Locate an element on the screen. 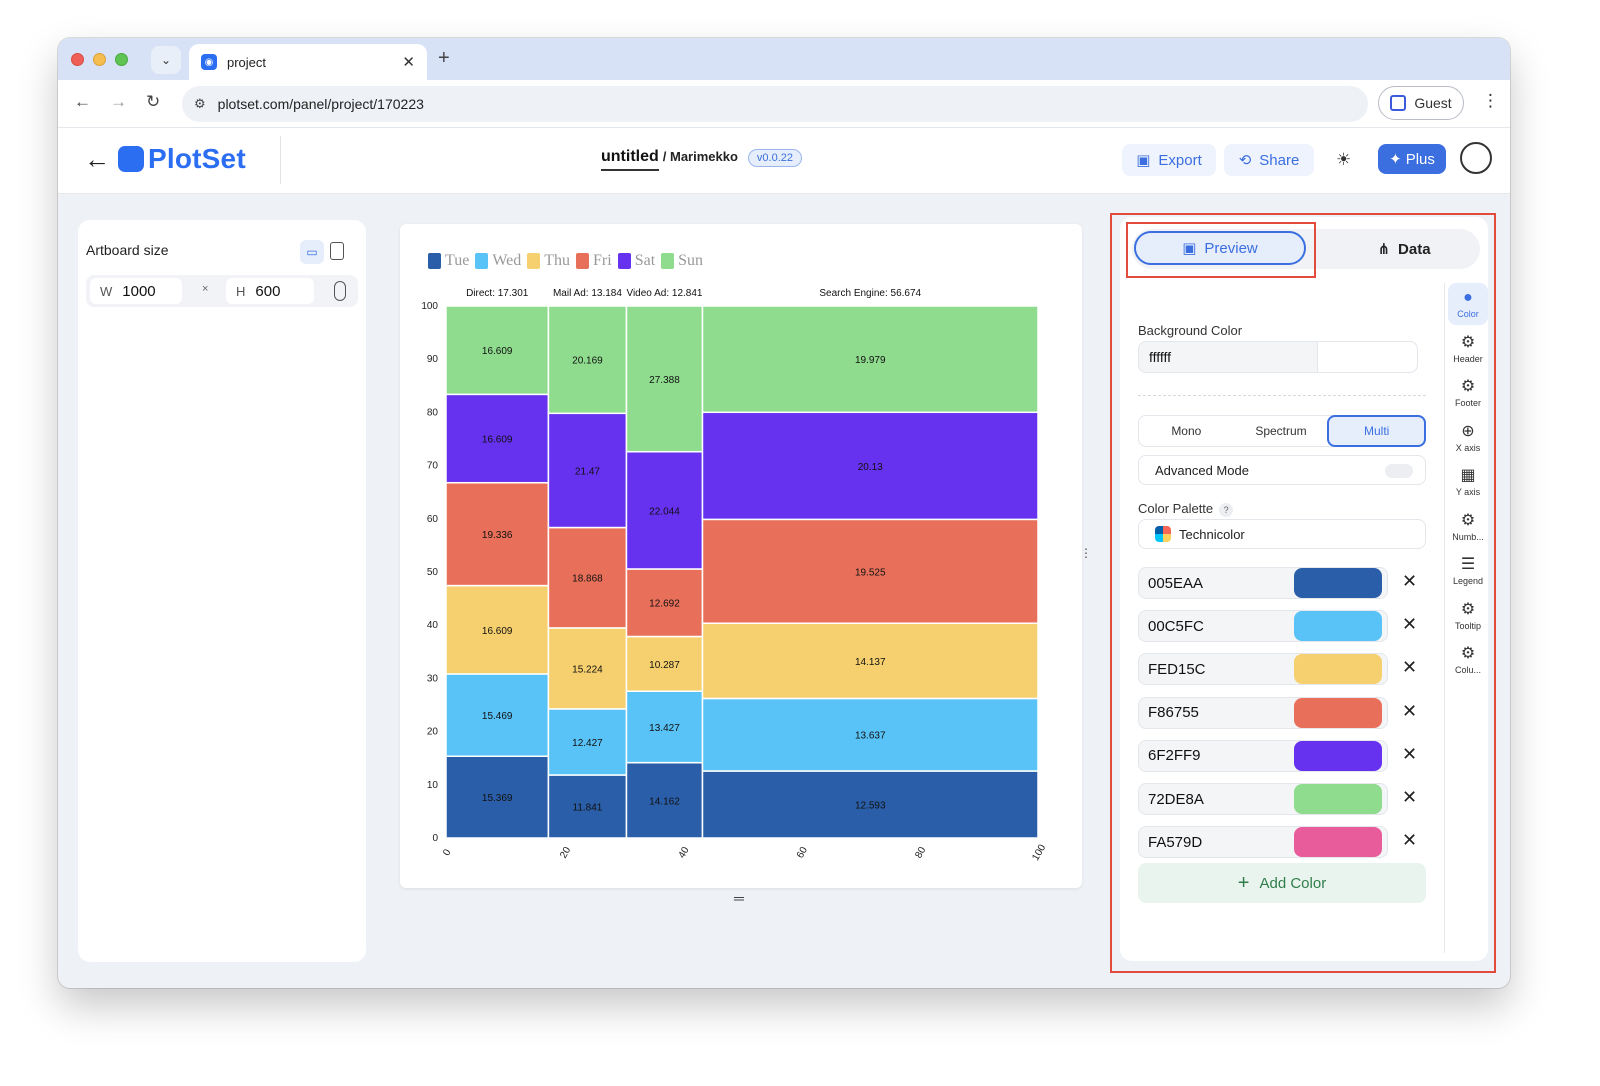  image-export-icon: ▣ is located at coordinates (1143, 160).